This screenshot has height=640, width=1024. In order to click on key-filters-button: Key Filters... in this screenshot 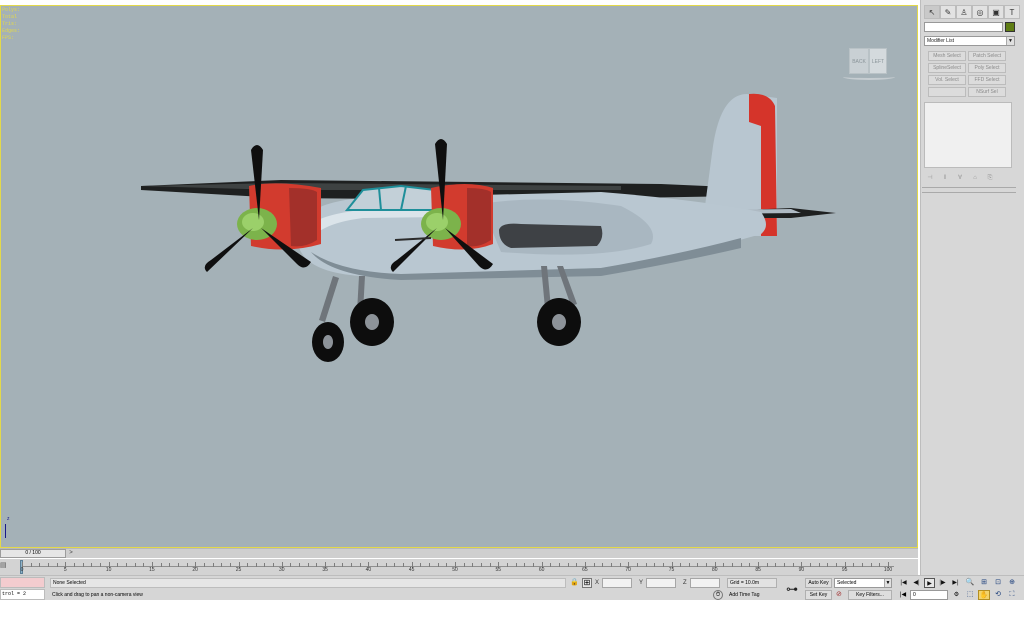, I will do `click(870, 595)`.